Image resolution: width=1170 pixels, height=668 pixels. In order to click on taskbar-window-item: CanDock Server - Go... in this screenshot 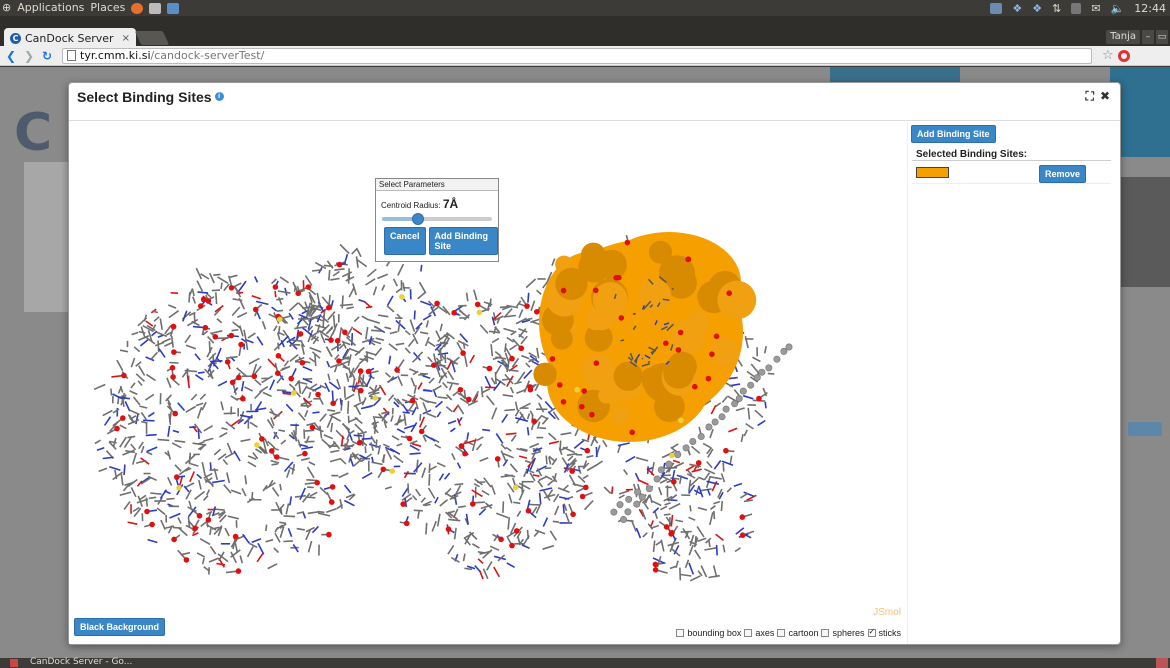, I will do `click(81, 662)`.